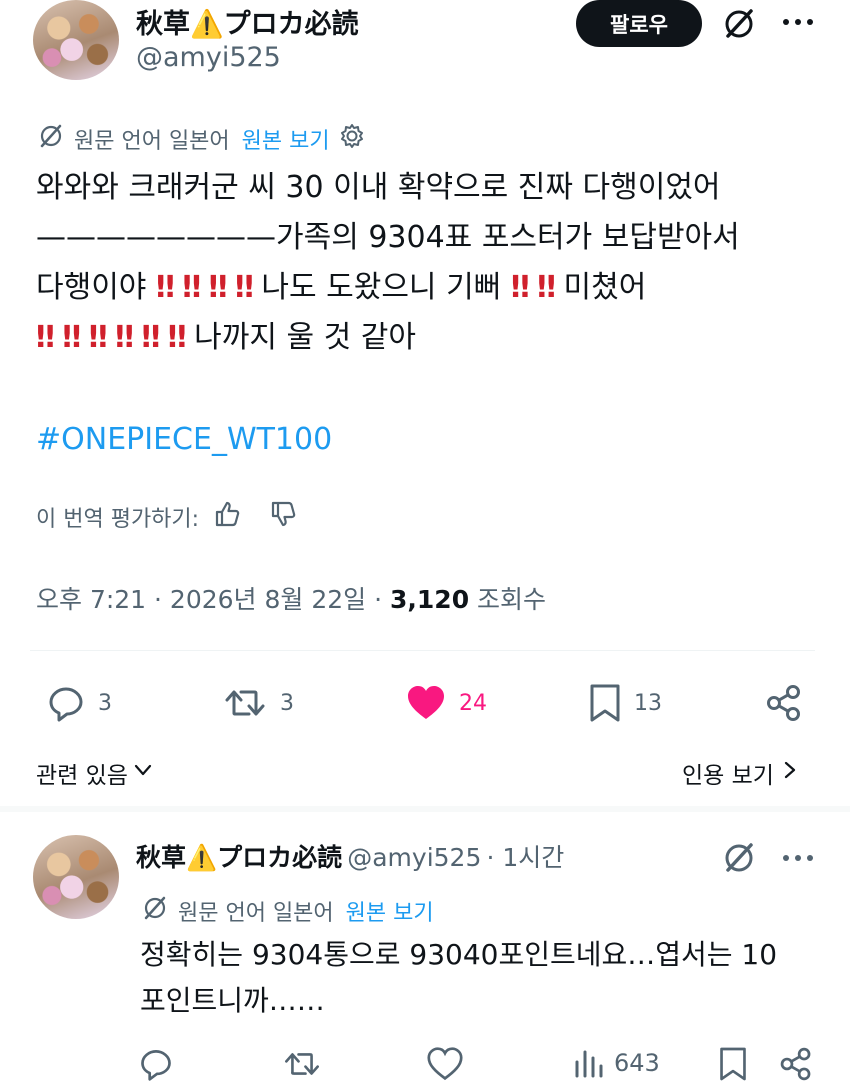 This screenshot has height=1092, width=850. Describe the element at coordinates (426, 703) in the screenshot. I see `heart-icon` at that location.